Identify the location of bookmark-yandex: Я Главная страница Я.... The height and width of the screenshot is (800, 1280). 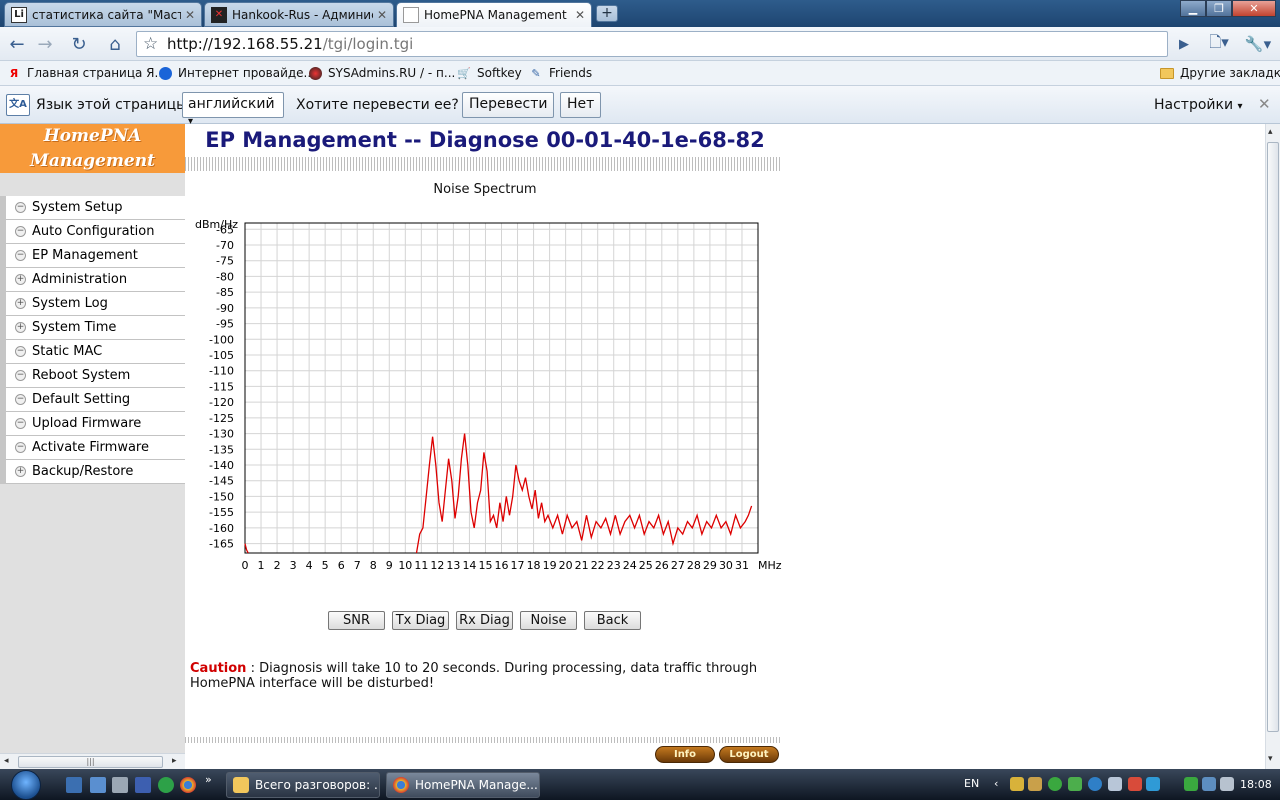
(86, 73).